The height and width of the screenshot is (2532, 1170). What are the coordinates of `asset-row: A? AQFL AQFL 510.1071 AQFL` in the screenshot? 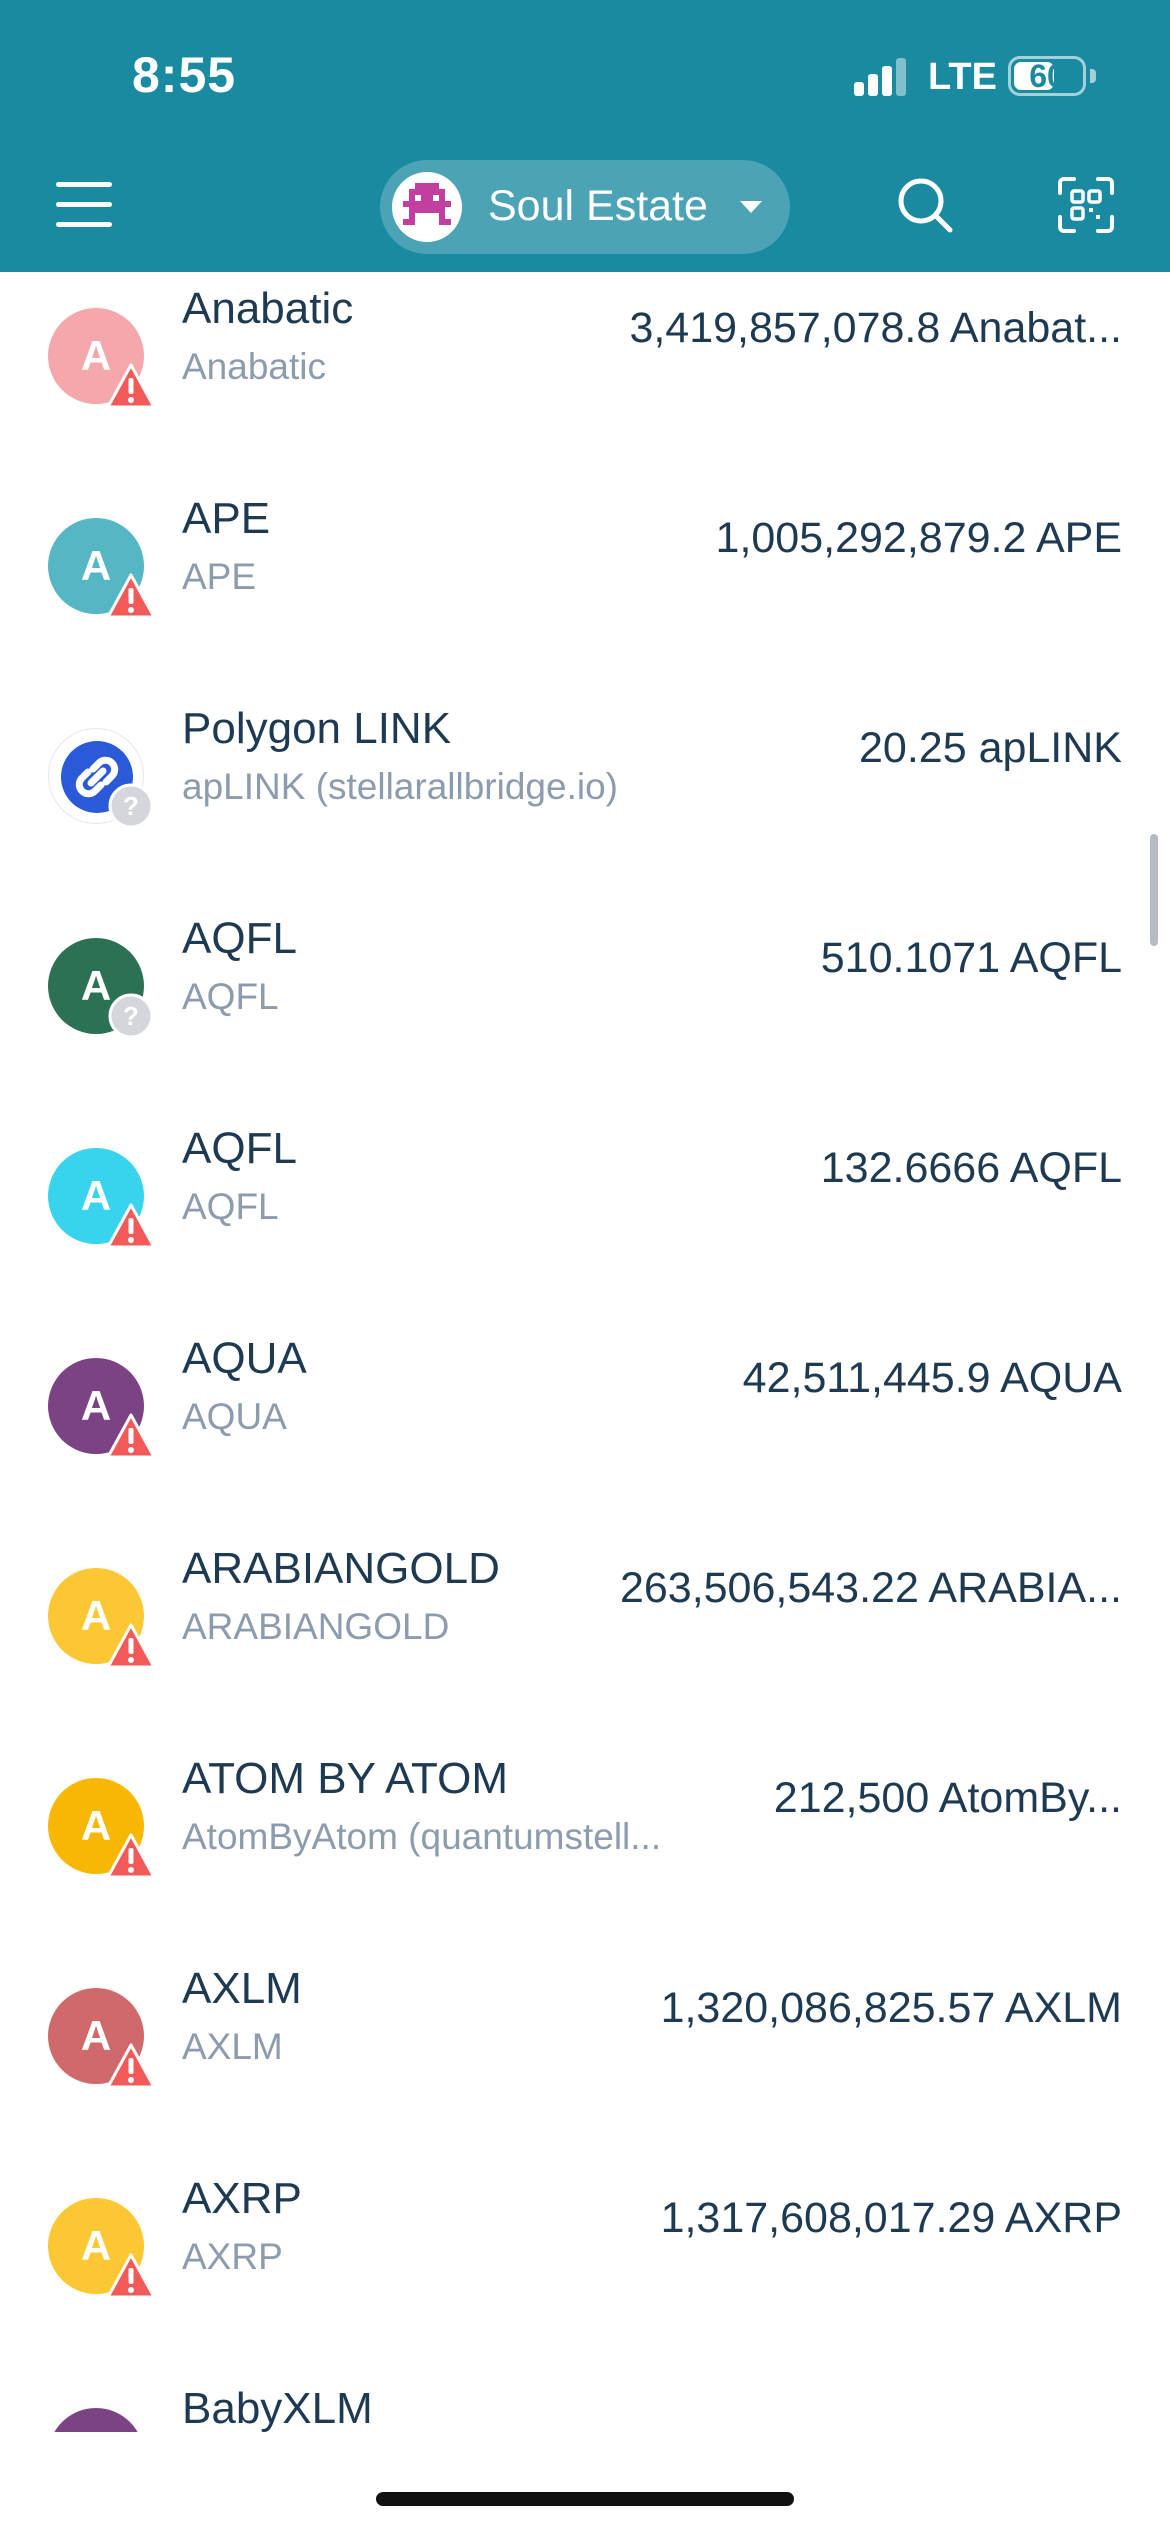 It's located at (585, 1007).